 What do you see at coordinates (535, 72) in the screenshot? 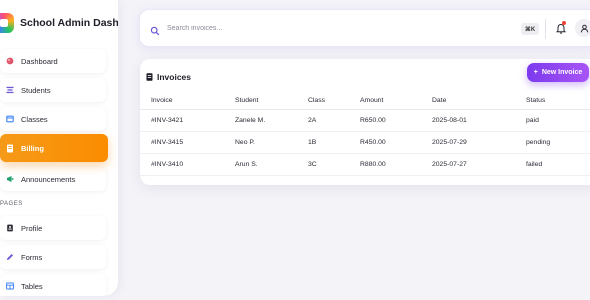
I see `plus-icon: +` at bounding box center [535, 72].